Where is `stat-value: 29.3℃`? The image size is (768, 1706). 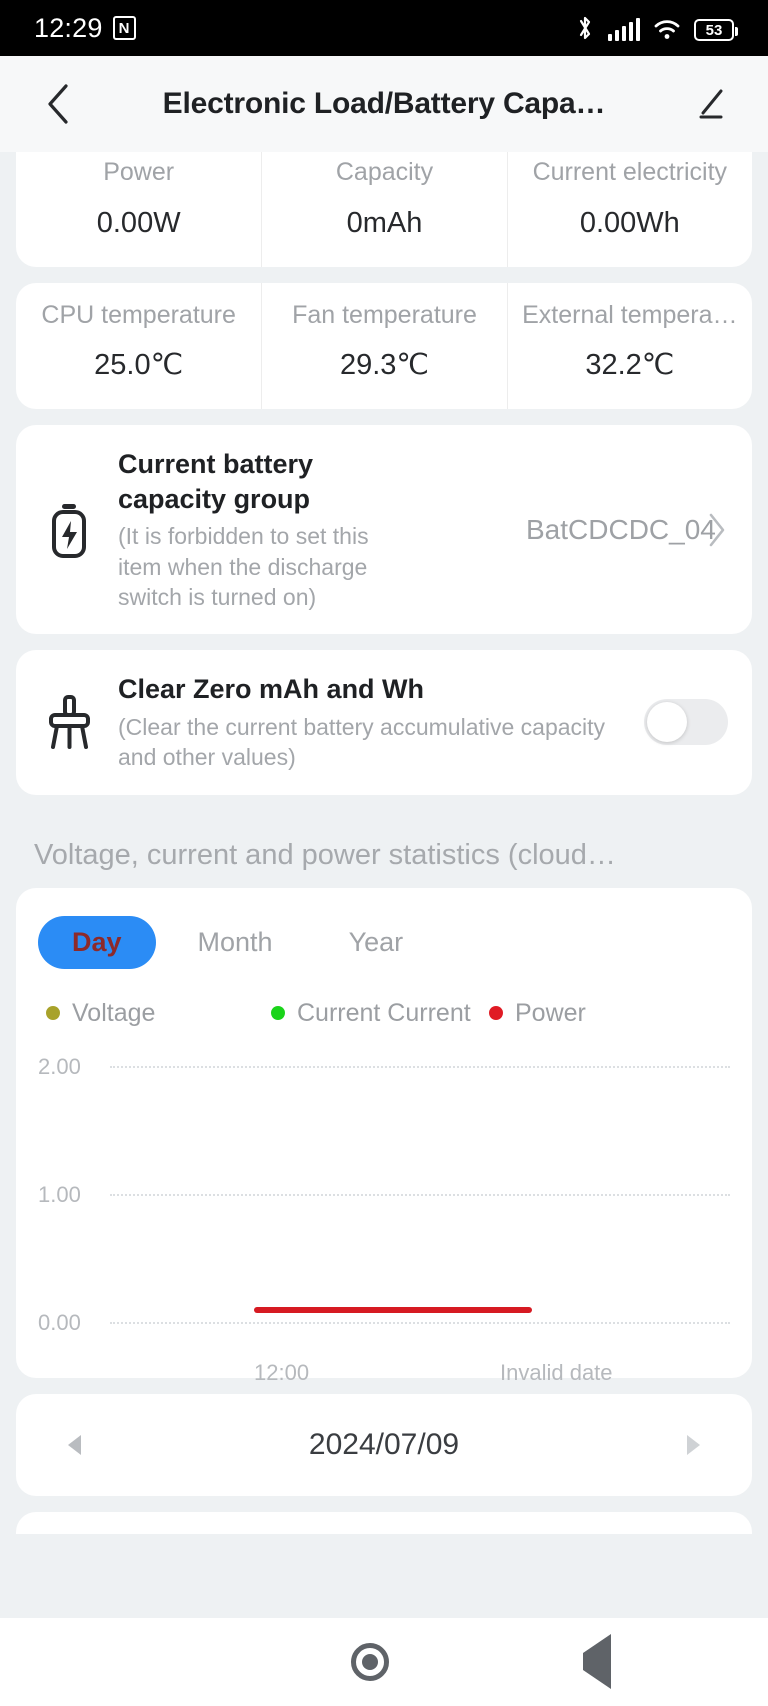
stat-value: 29.3℃ is located at coordinates (384, 365).